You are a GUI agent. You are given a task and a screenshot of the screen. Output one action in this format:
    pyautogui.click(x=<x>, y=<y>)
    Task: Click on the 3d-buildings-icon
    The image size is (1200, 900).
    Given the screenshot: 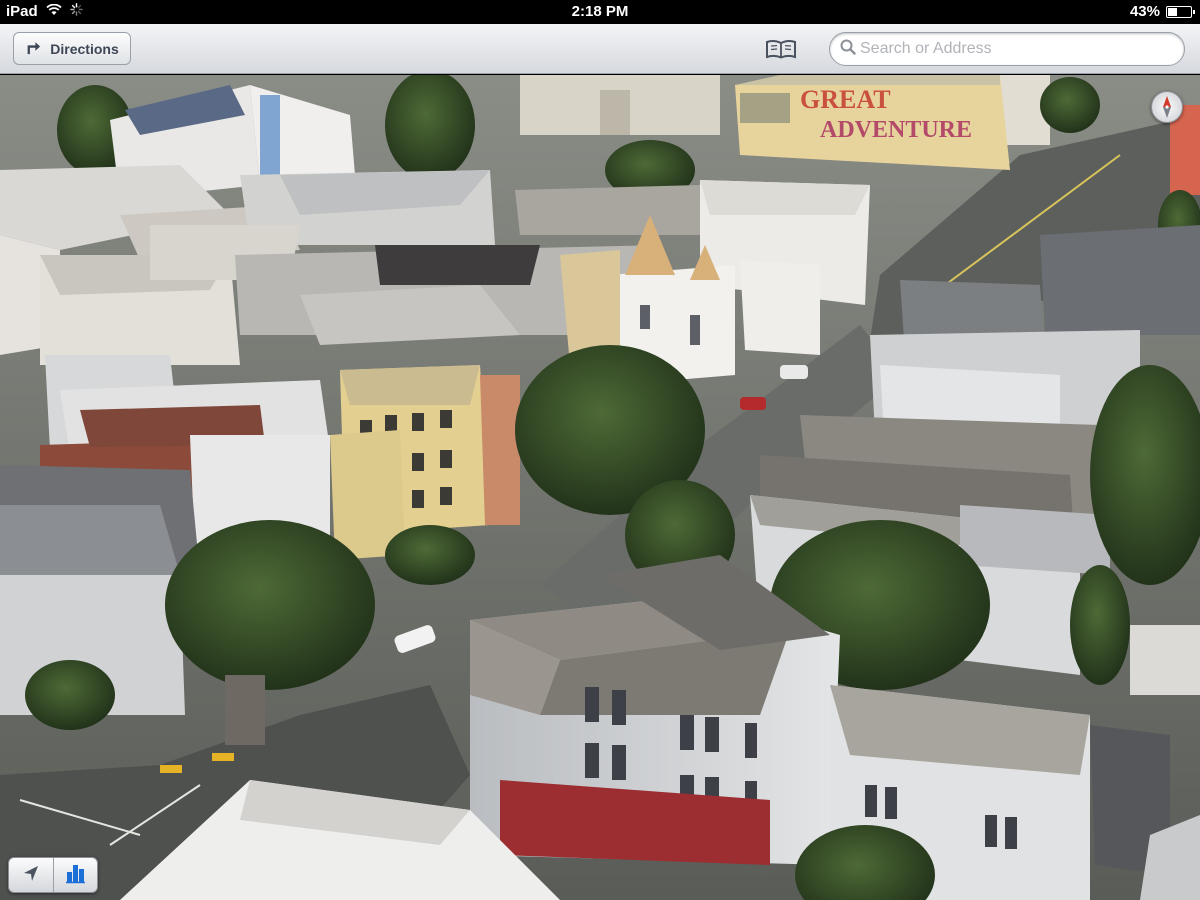 What is the action you would take?
    pyautogui.click(x=75, y=875)
    